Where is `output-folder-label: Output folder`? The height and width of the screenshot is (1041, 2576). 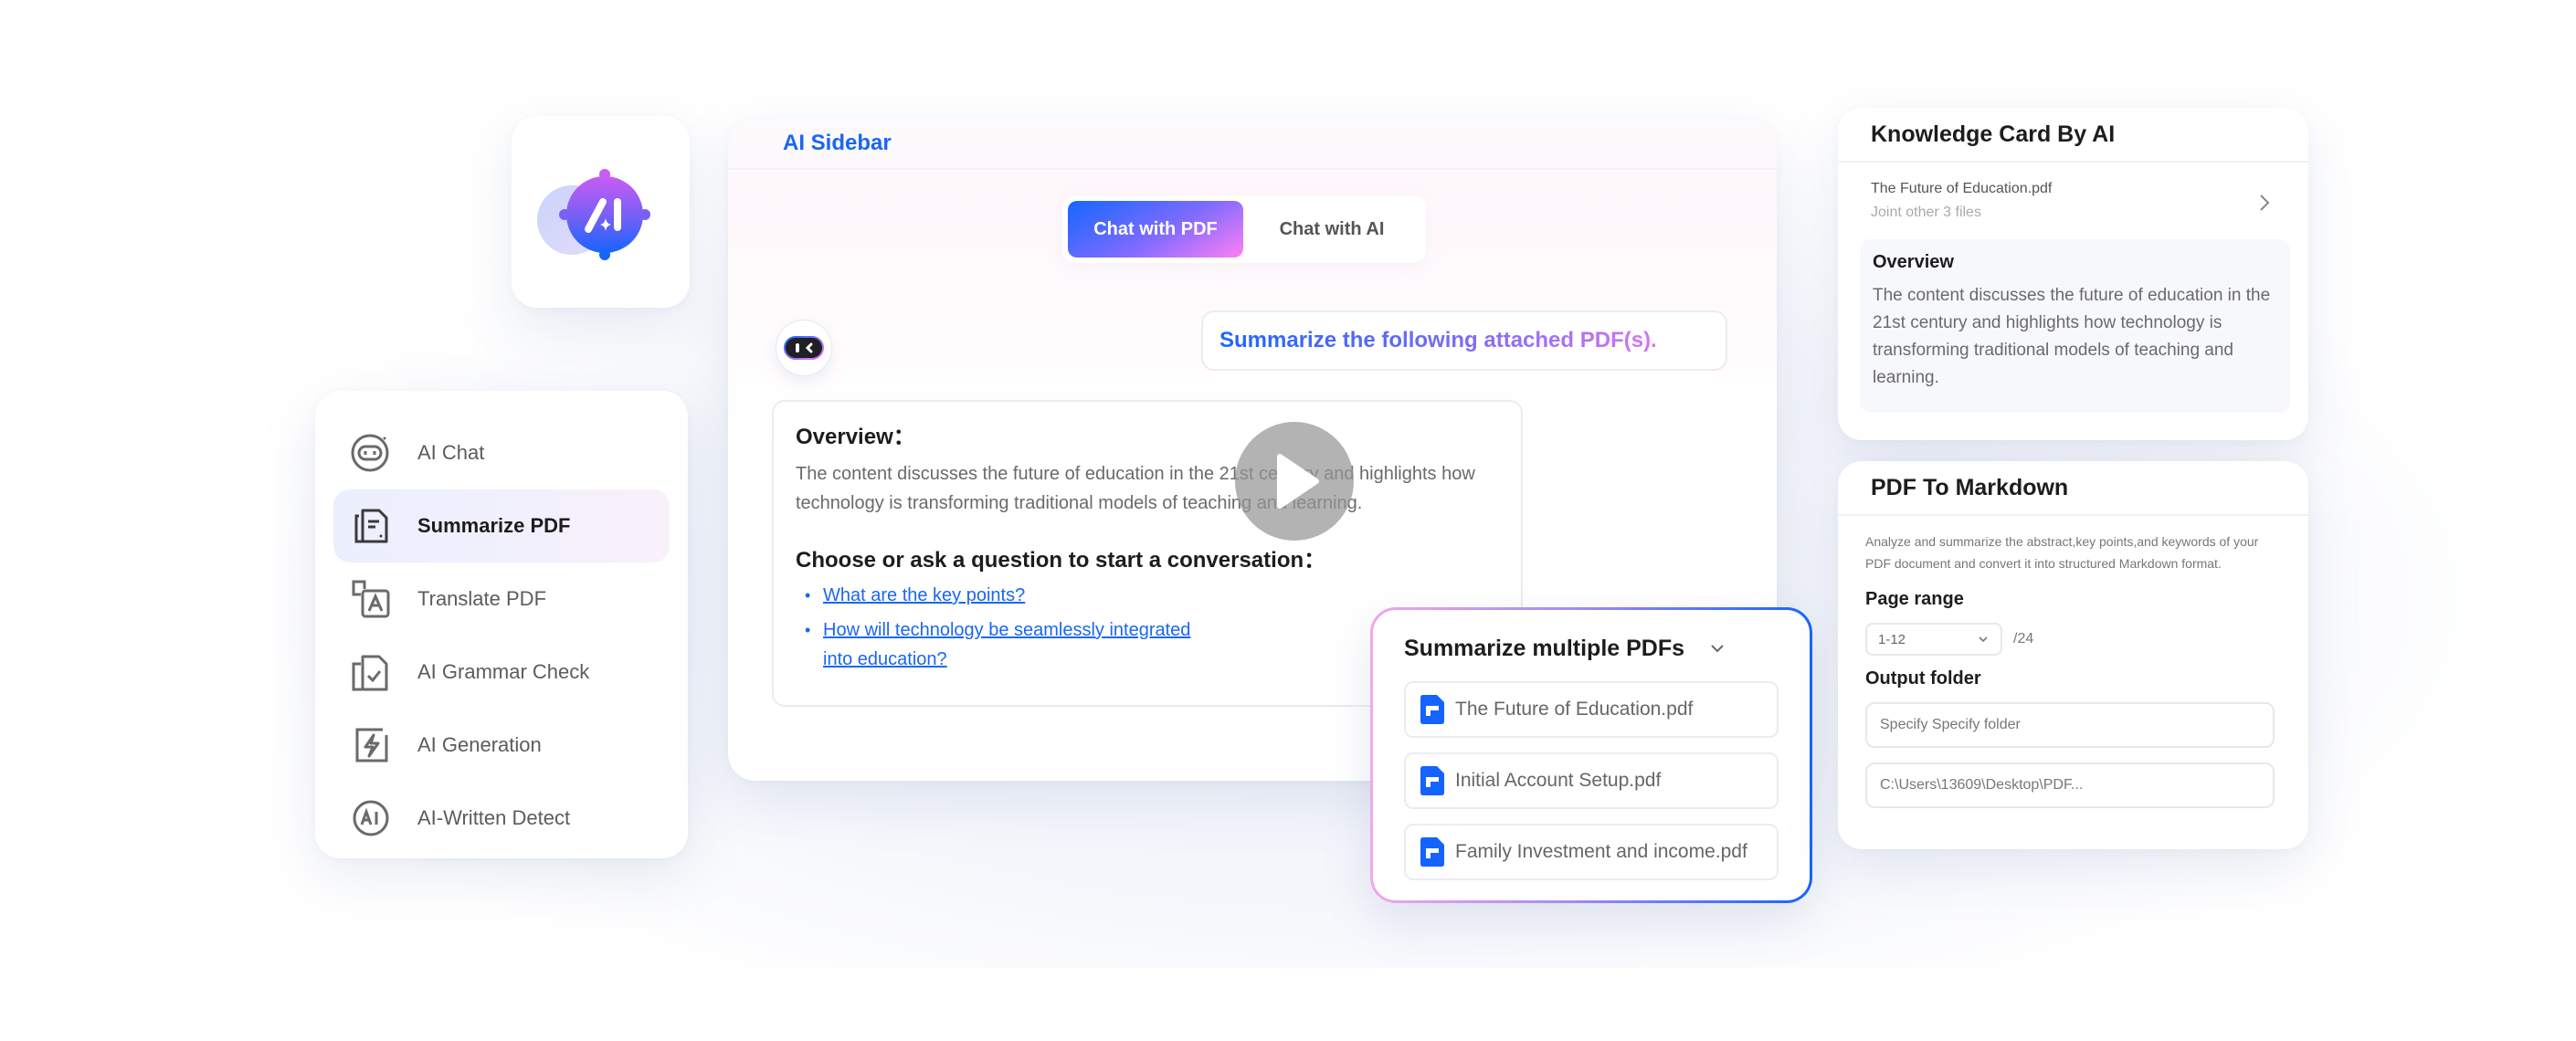 output-folder-label: Output folder is located at coordinates (1923, 678).